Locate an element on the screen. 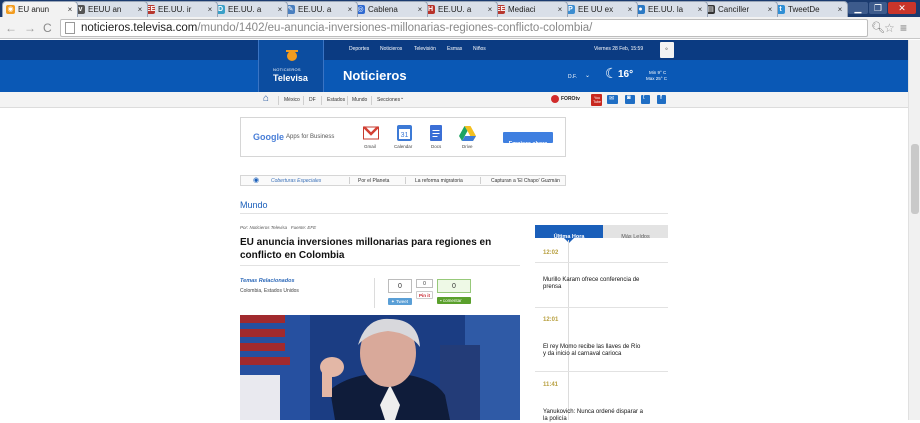  related-topics: Colombia, Estados Unidos is located at coordinates (269, 291).